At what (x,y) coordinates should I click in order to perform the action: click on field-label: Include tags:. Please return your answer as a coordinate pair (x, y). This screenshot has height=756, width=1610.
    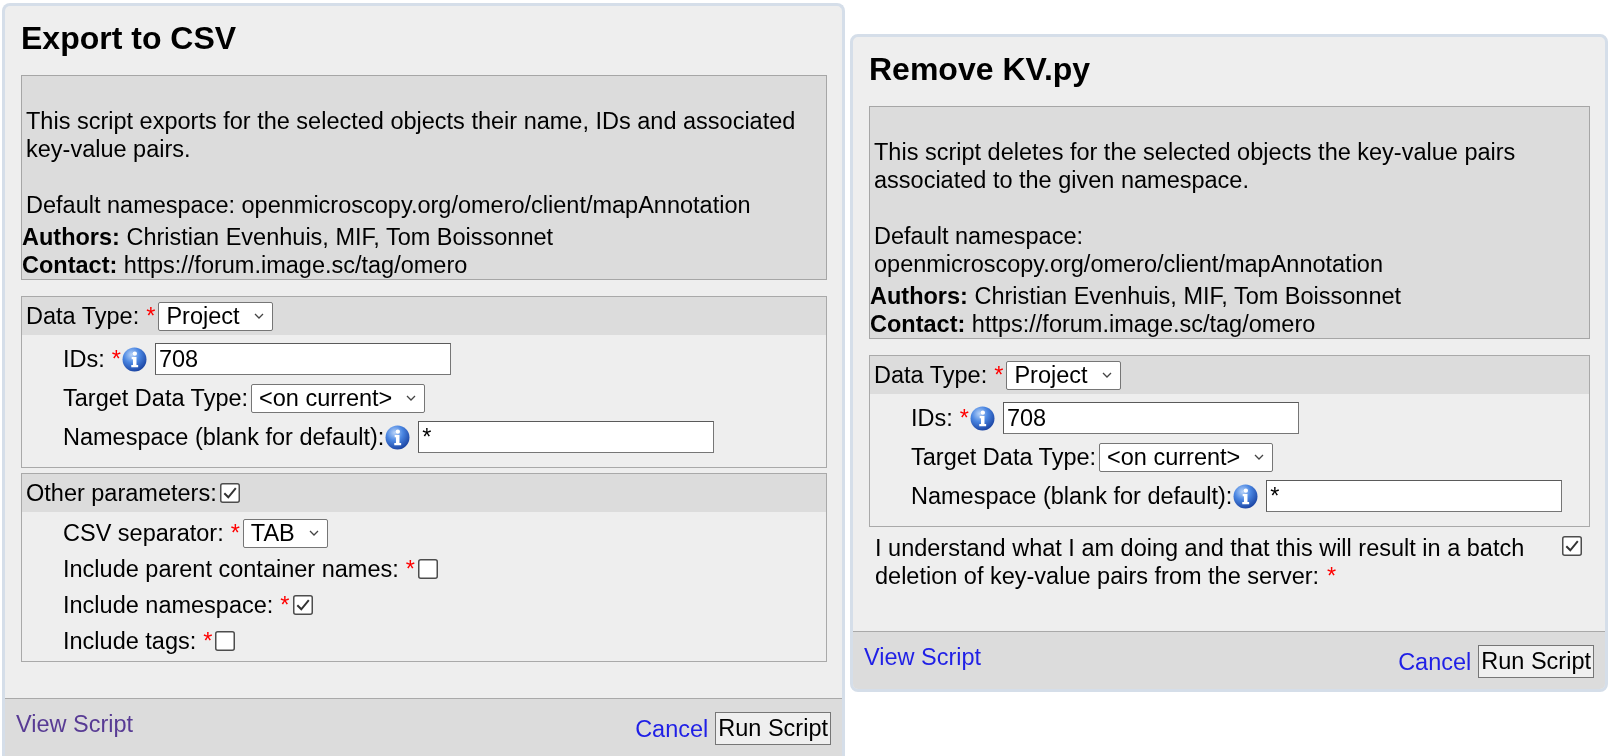
    Looking at the image, I should click on (130, 641).